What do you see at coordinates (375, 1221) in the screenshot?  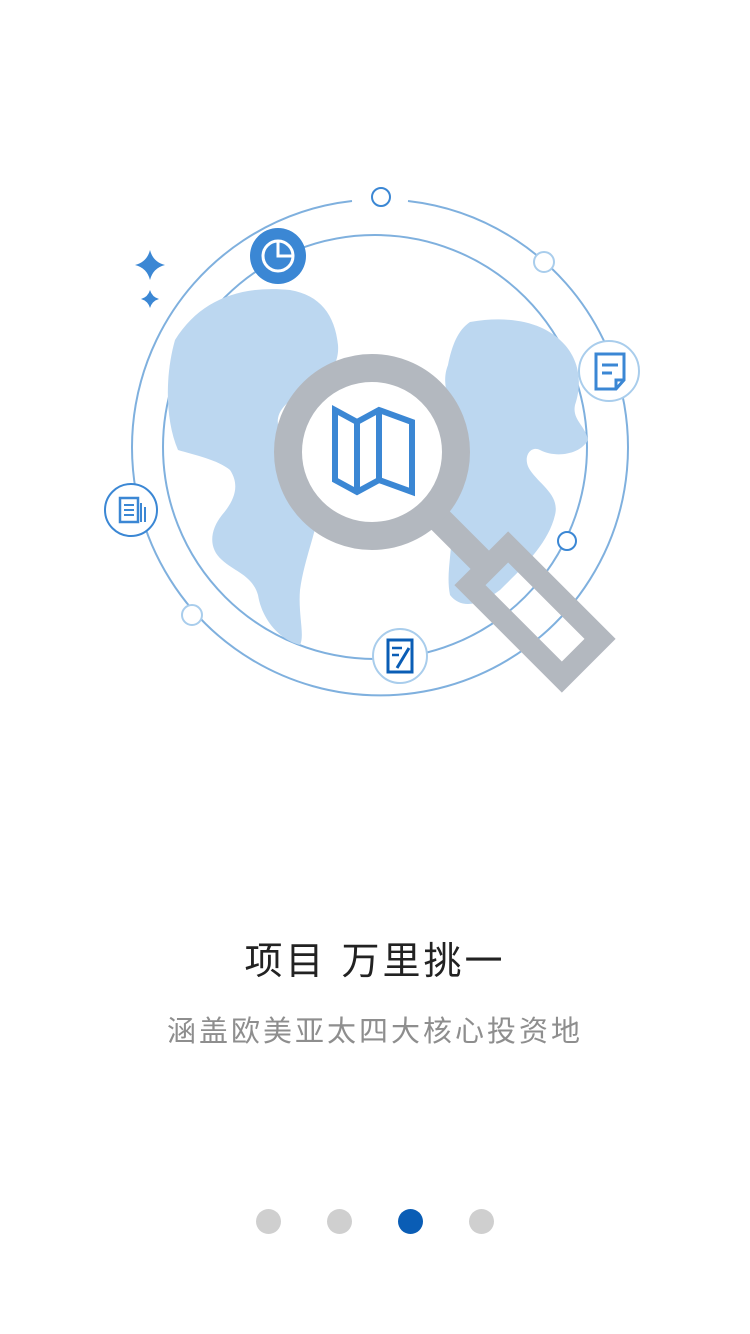 I see `page-indicator` at bounding box center [375, 1221].